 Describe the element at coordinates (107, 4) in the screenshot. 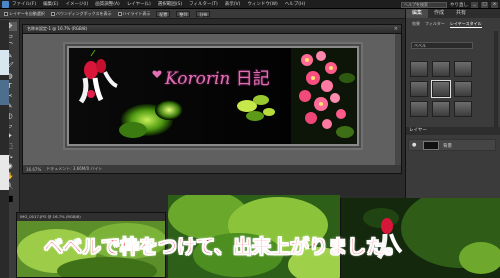

I see `menu-enhance: 画質調整(A)` at that location.